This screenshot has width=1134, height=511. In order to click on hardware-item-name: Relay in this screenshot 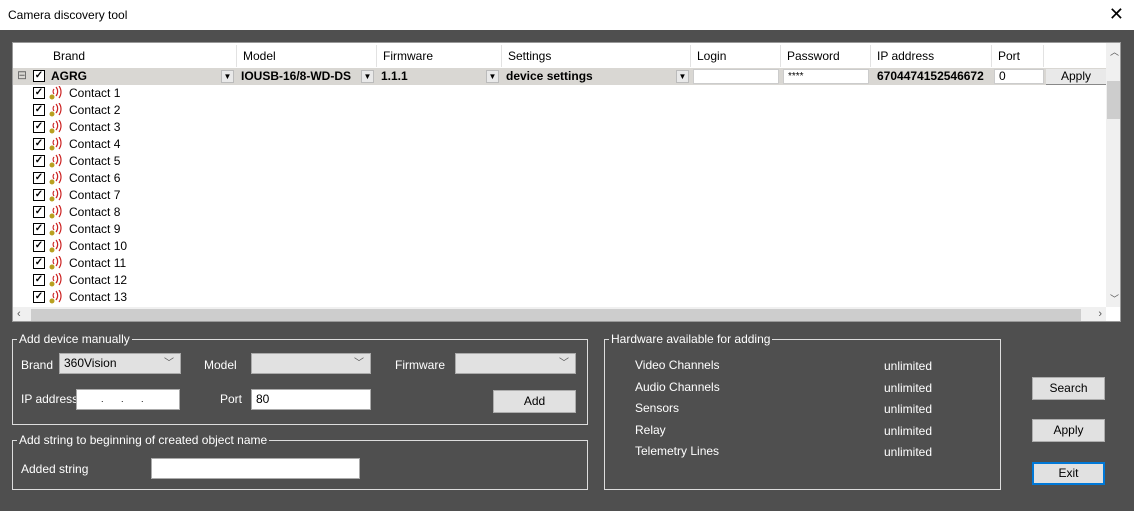, I will do `click(650, 429)`.